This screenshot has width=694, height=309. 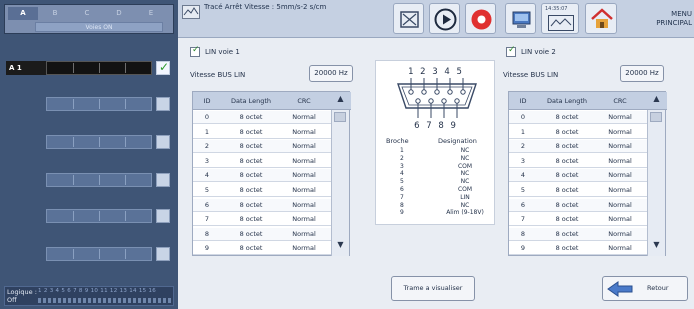 What do you see at coordinates (195, 51) in the screenshot?
I see `lin1-checkbox: ✓` at bounding box center [195, 51].